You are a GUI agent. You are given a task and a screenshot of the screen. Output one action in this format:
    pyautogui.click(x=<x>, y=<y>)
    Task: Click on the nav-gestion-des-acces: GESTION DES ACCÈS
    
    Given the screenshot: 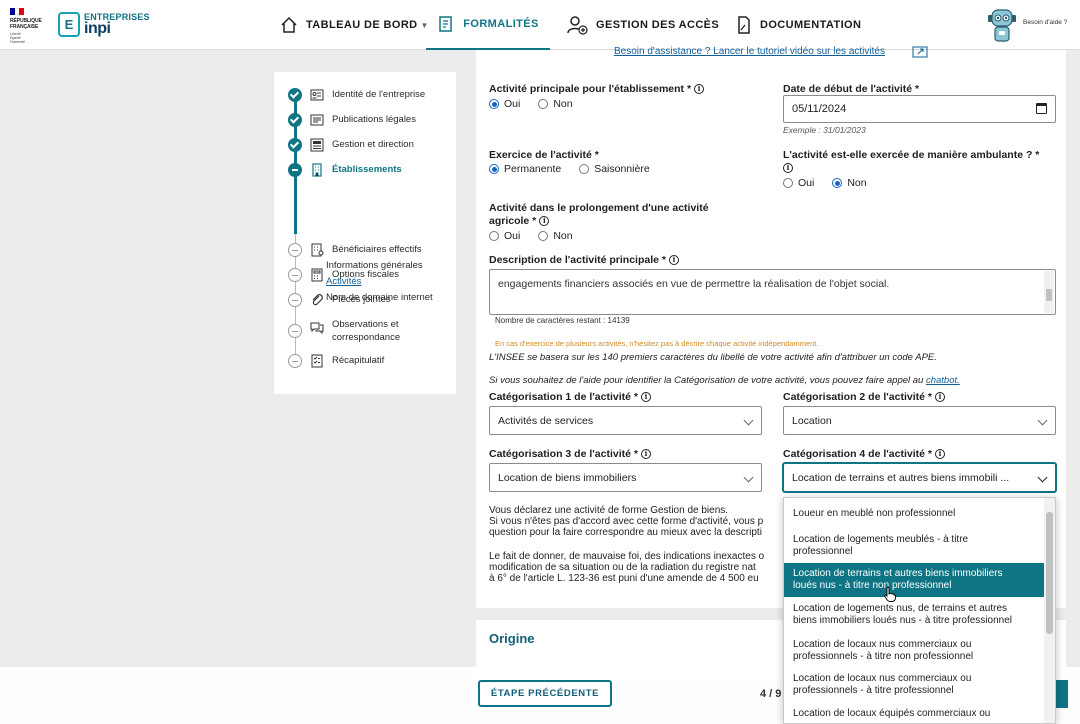 What is the action you would take?
    pyautogui.click(x=642, y=25)
    